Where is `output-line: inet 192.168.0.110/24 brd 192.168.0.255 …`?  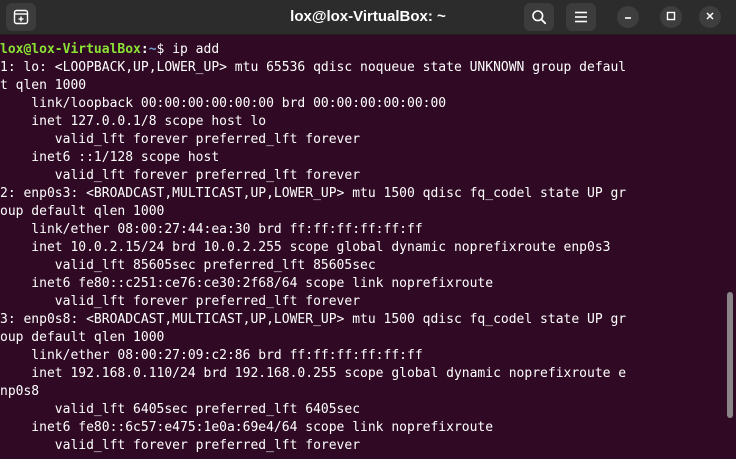
output-line: inet 192.168.0.110/24 brd 192.168.0.255 … is located at coordinates (313, 373).